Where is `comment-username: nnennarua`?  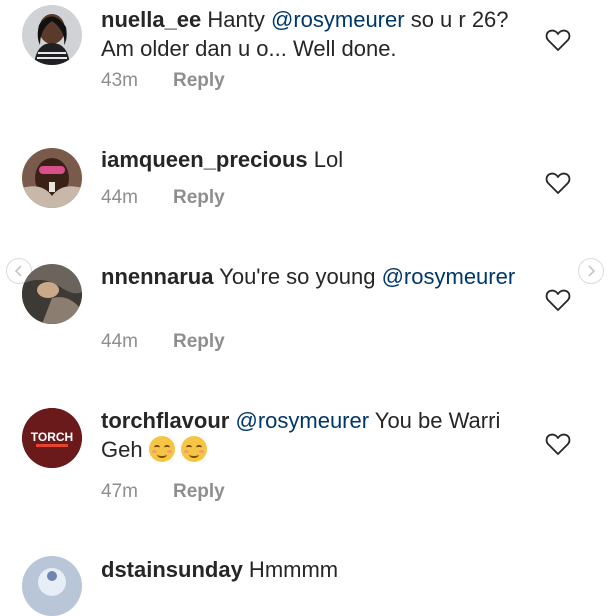
comment-username: nnennarua is located at coordinates (157, 276).